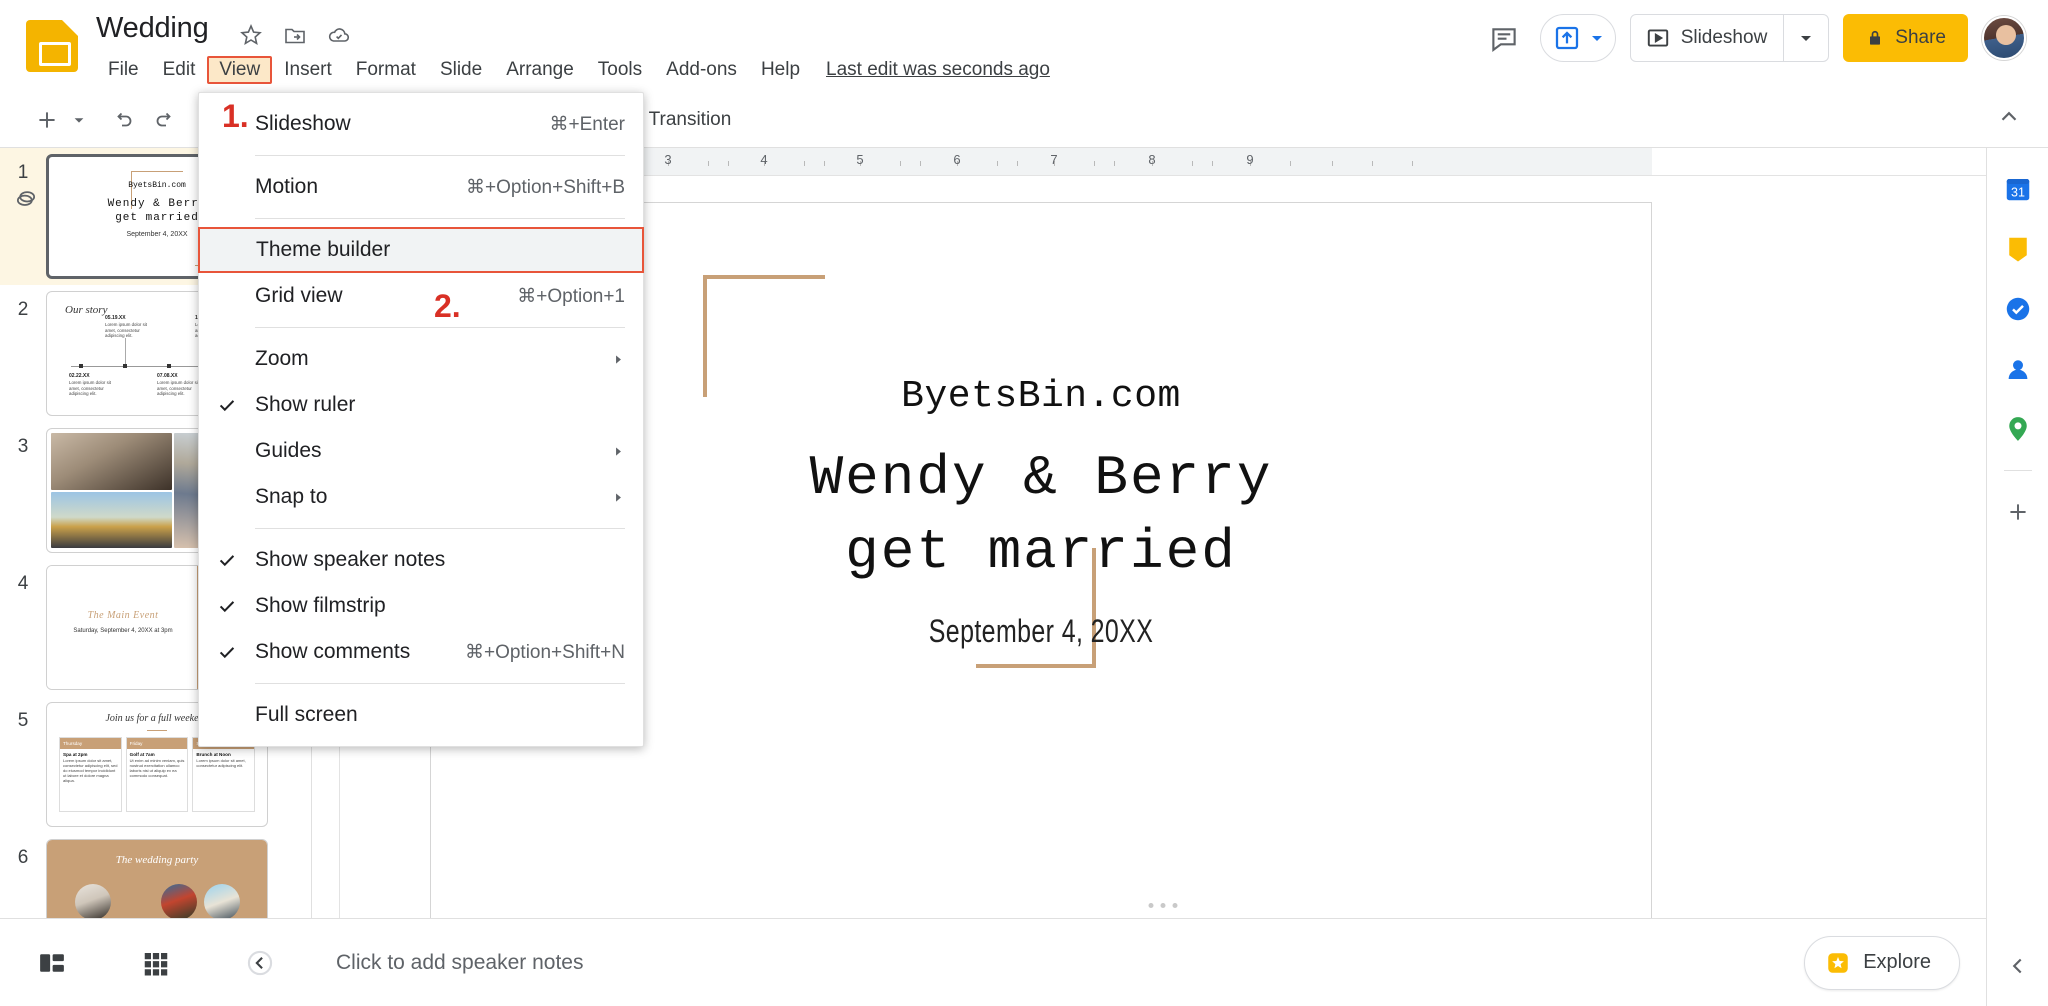  Describe the element at coordinates (421, 124) in the screenshot. I see `menu-option-slideshow: Slideshow ⌘+Enter` at that location.